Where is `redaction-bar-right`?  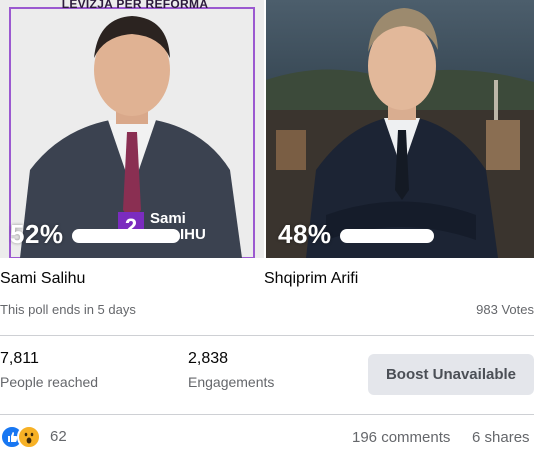 redaction-bar-right is located at coordinates (387, 236).